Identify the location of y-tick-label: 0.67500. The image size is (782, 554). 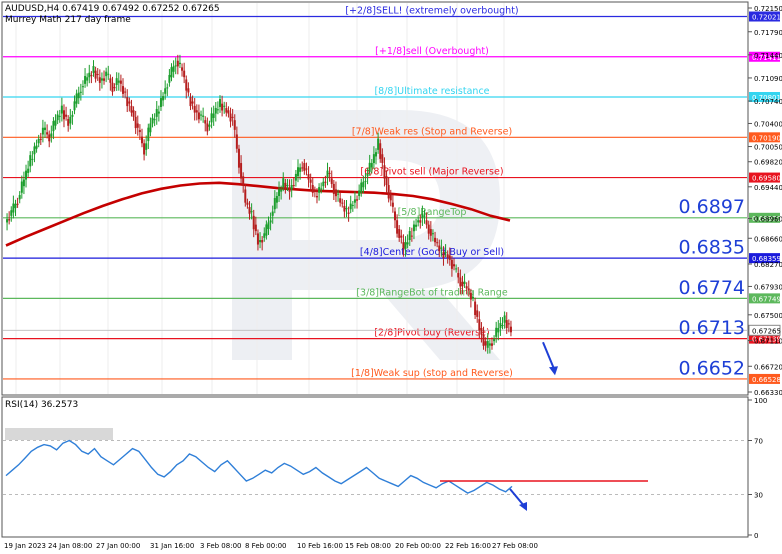
(768, 316).